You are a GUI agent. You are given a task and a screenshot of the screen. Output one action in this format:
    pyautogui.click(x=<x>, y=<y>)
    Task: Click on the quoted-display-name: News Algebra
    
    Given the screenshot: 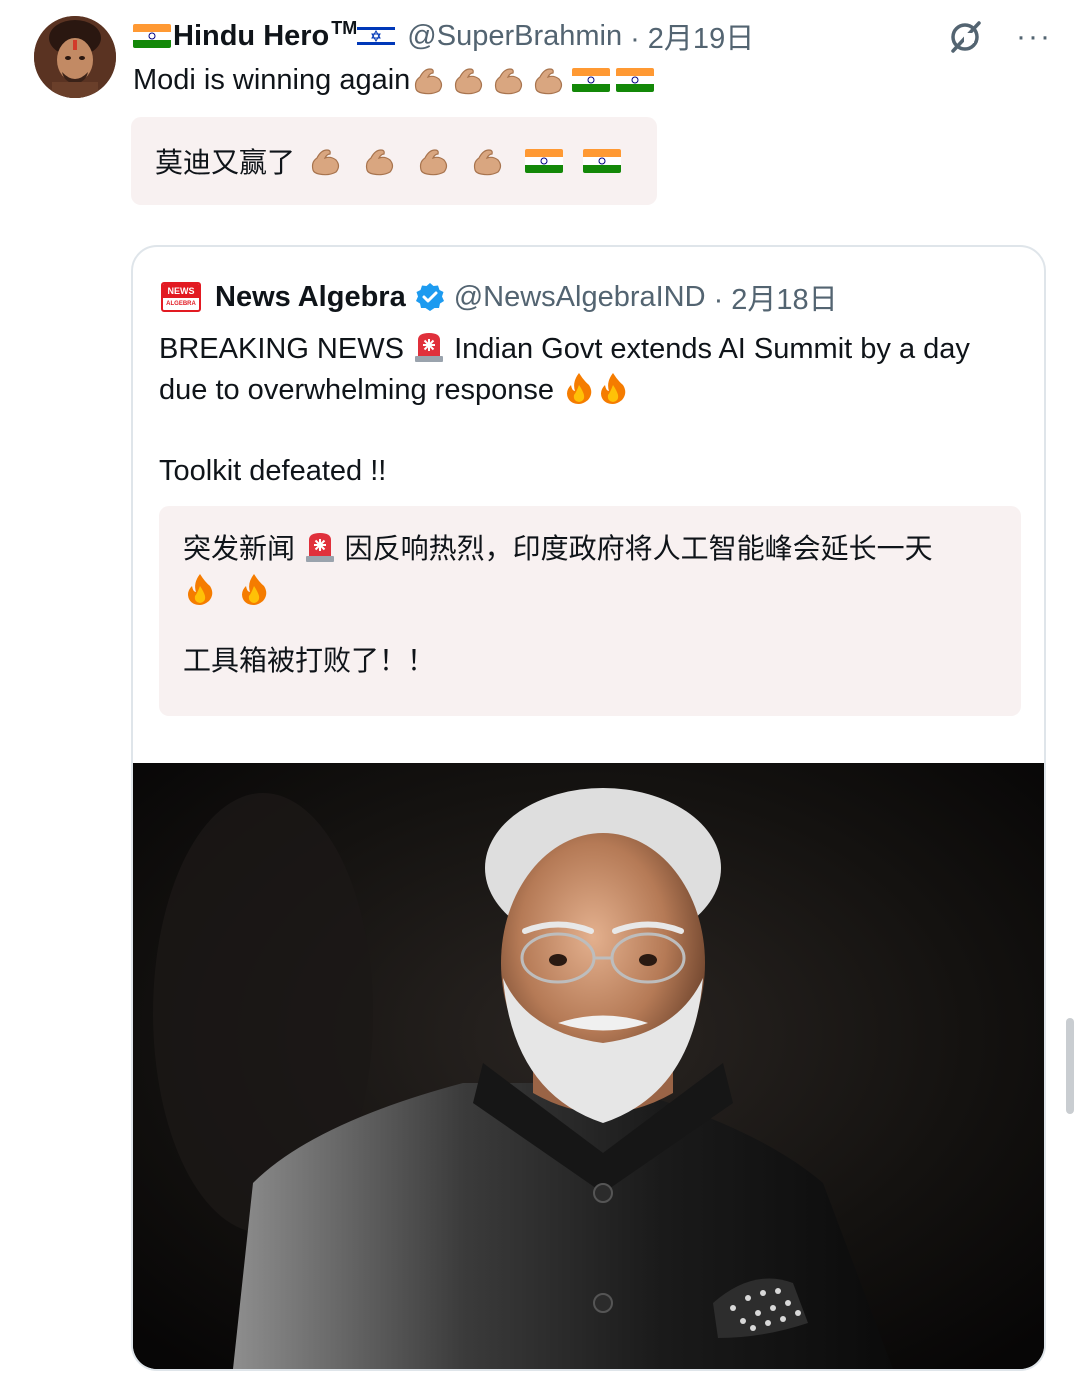 What is the action you would take?
    pyautogui.click(x=310, y=297)
    